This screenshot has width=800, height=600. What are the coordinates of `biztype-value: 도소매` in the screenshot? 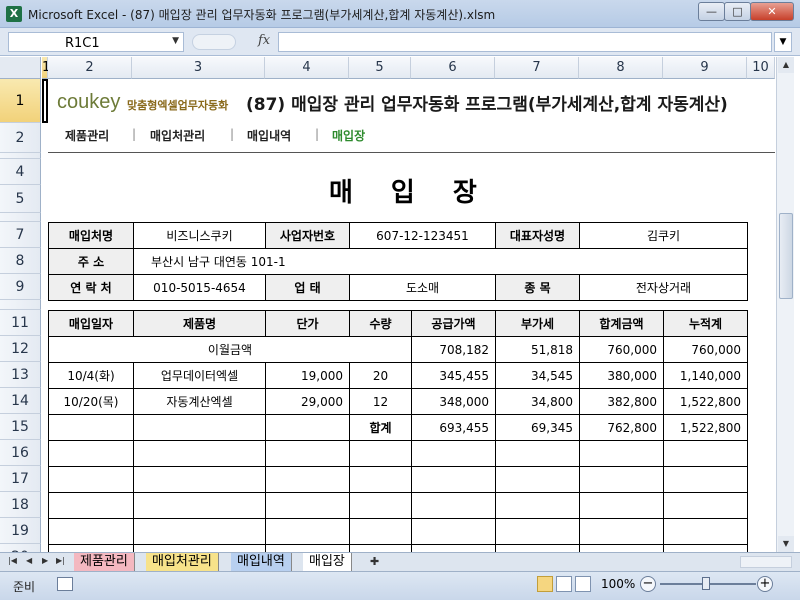 It's located at (422, 287).